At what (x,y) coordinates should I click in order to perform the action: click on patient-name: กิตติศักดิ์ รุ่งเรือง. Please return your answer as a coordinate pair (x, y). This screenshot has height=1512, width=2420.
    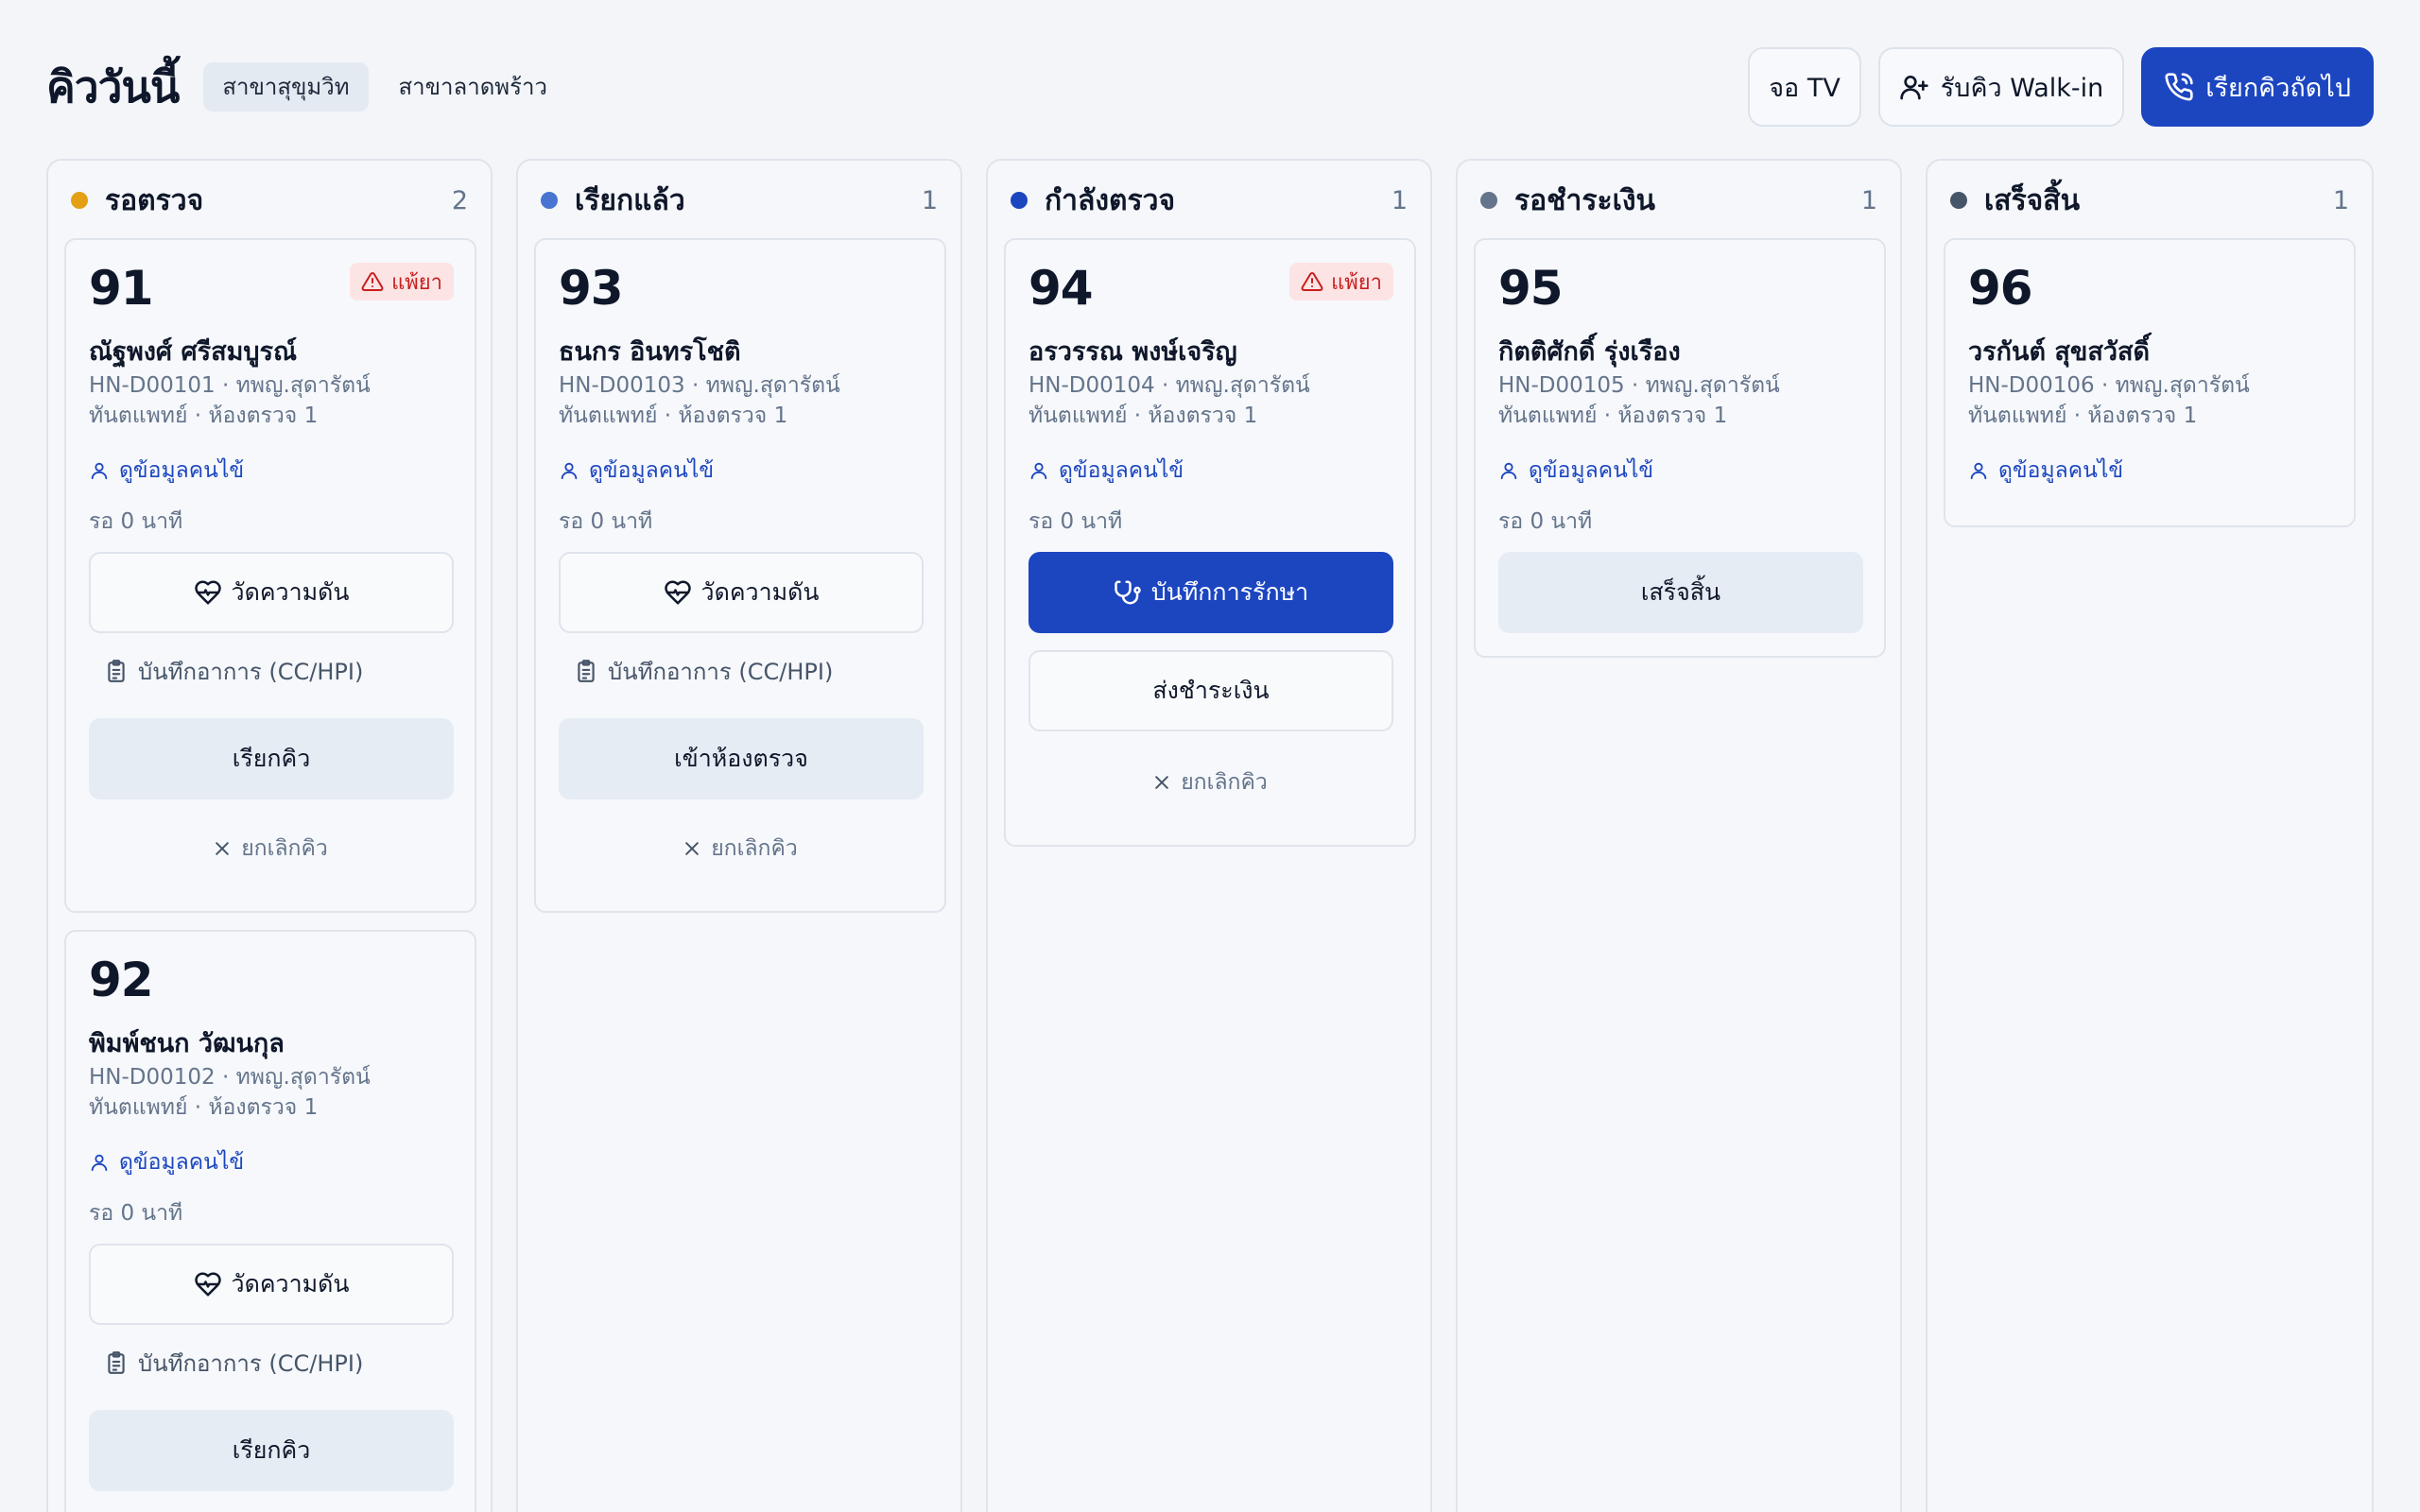
    Looking at the image, I should click on (1589, 352).